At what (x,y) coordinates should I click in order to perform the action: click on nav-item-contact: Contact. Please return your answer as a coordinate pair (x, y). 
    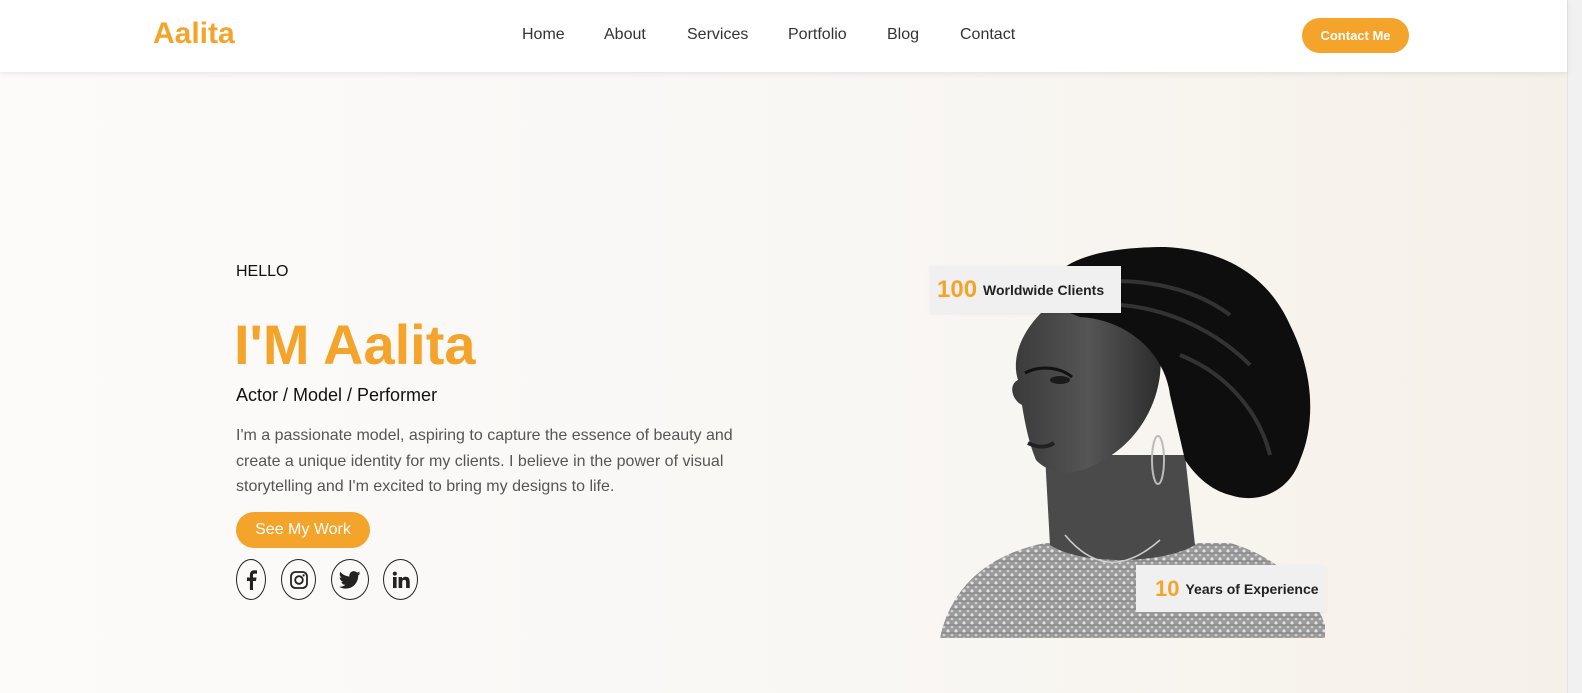
    Looking at the image, I should click on (987, 35).